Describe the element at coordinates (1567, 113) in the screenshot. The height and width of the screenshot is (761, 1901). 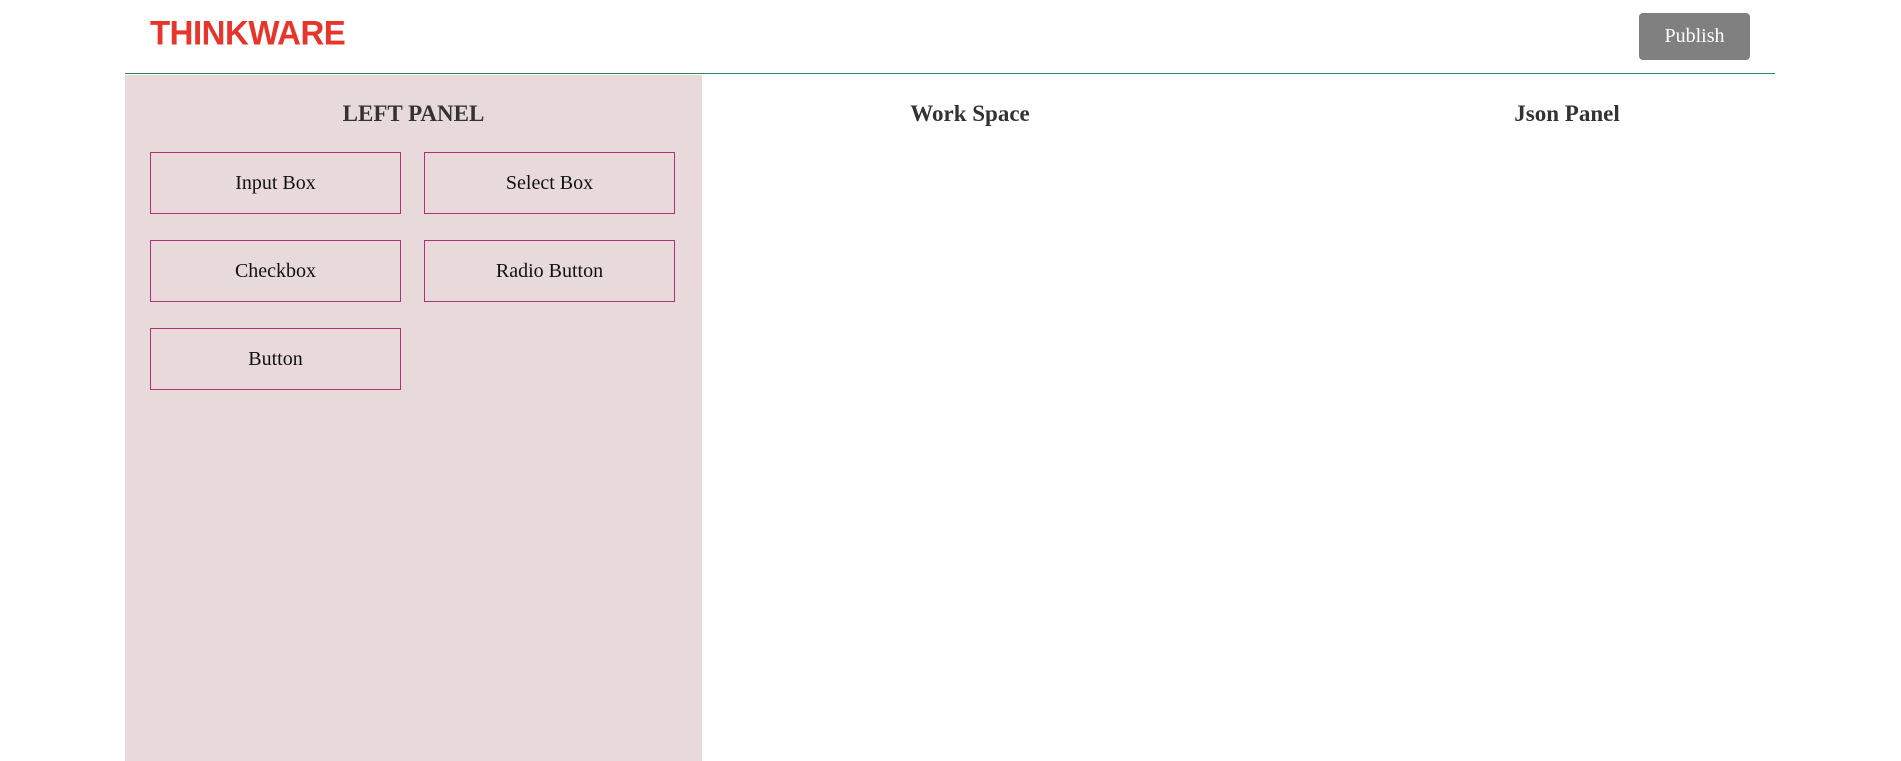
I see `json-panel-title: Json Panel` at that location.